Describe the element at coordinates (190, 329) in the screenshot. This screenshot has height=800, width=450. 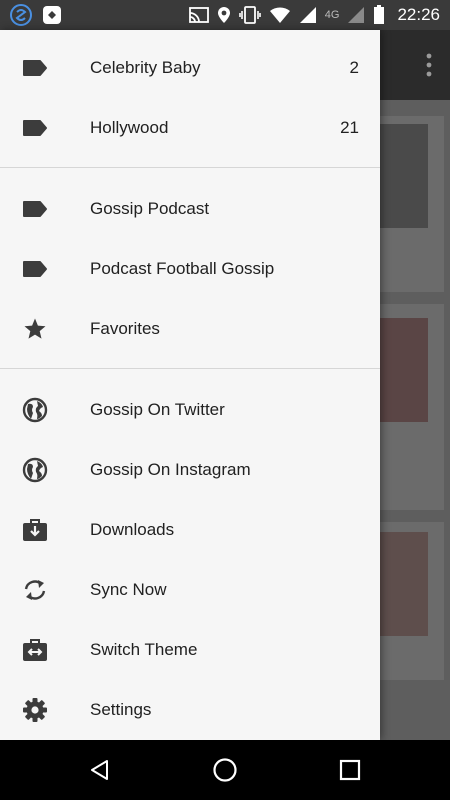
I see `drawer-item-favorites: Favorites` at that location.